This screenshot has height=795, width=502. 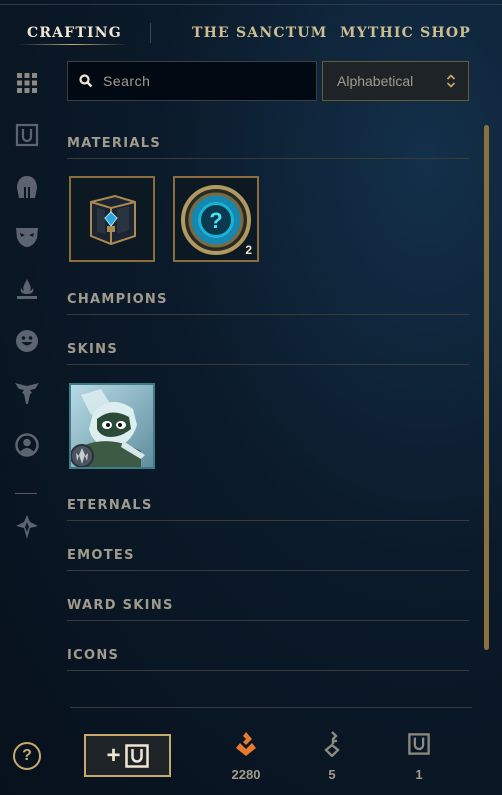 What do you see at coordinates (332, 774) in the screenshot?
I see `key-value: 5` at bounding box center [332, 774].